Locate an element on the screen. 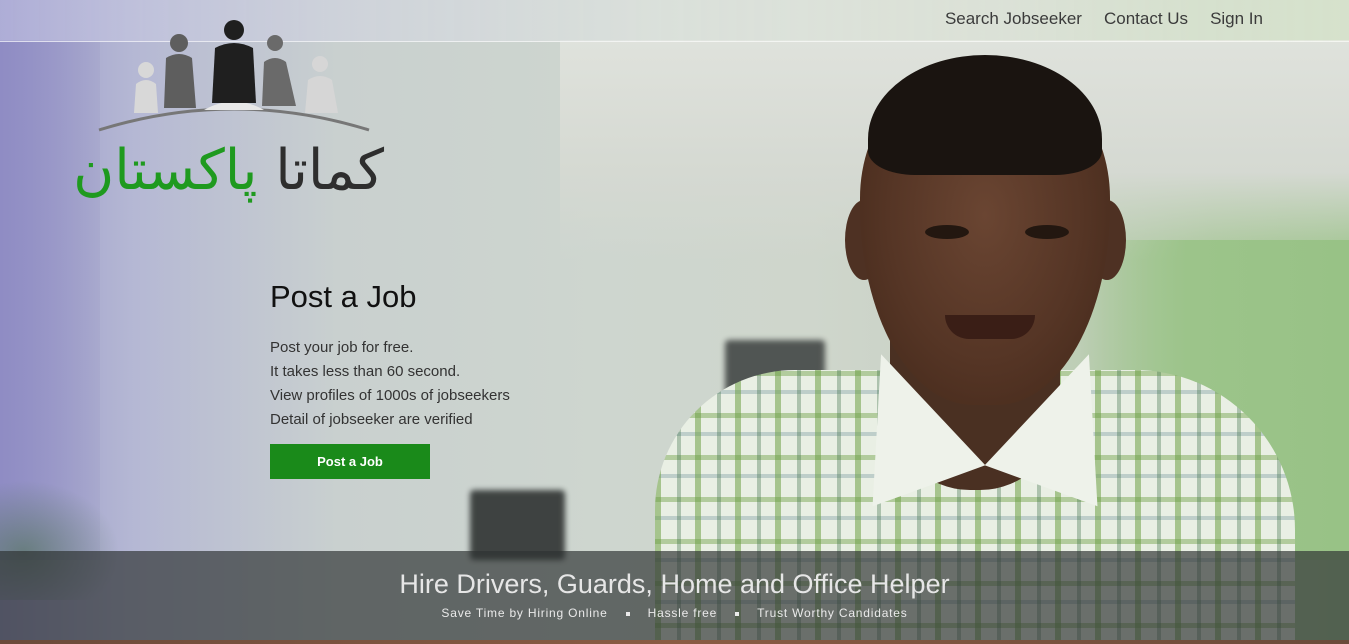 The width and height of the screenshot is (1349, 644). eye-right is located at coordinates (1047, 232).